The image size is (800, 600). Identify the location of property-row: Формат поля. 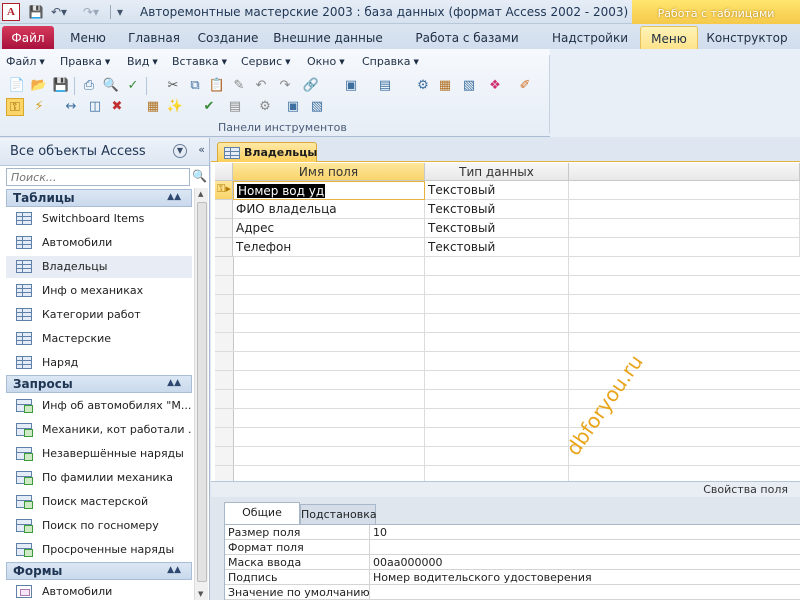
(512, 547).